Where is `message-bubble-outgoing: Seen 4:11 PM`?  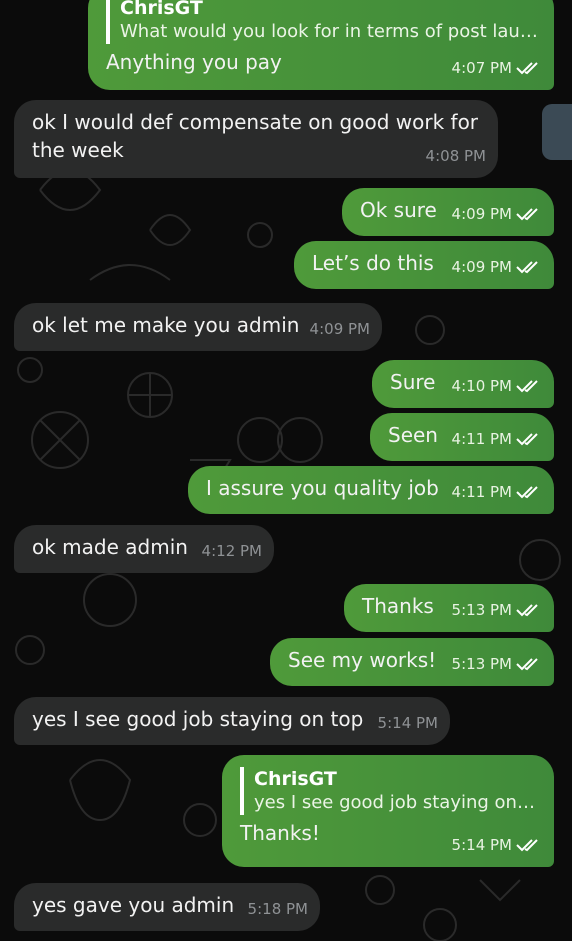 message-bubble-outgoing: Seen 4:11 PM is located at coordinates (462, 437).